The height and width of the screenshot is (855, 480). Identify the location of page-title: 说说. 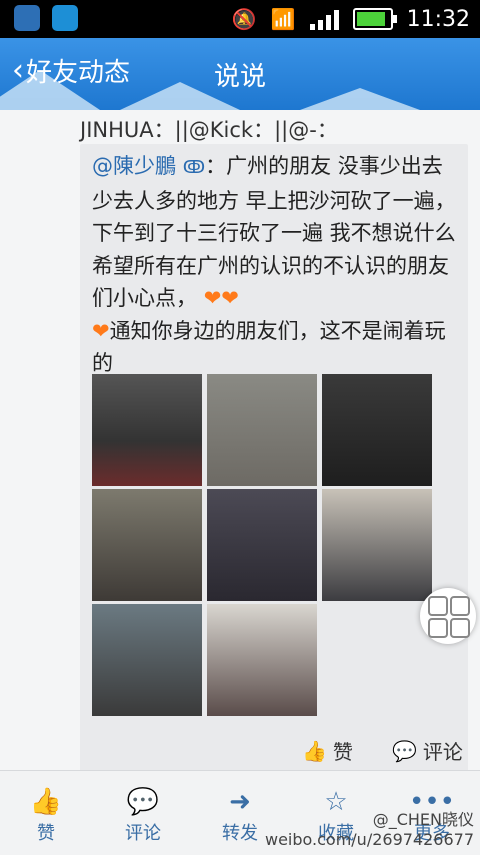
(239, 77).